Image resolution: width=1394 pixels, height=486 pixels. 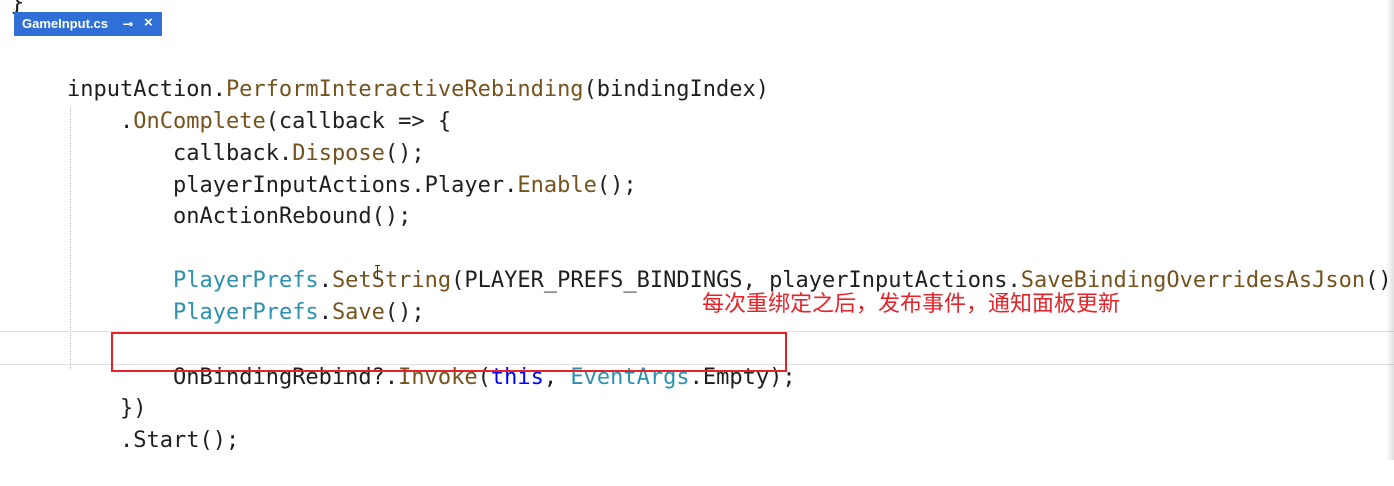 I want to click on code-line-4: playerInputActions.Player.Enable();, so click(x=378, y=169).